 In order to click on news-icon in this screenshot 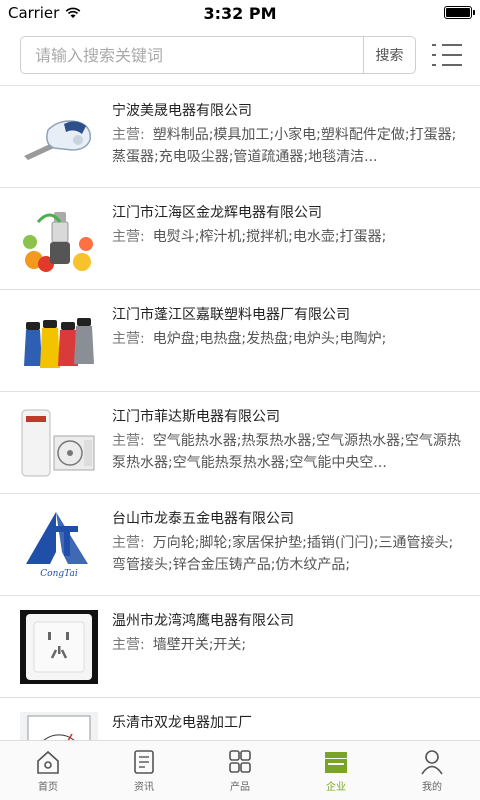, I will do `click(144, 761)`.